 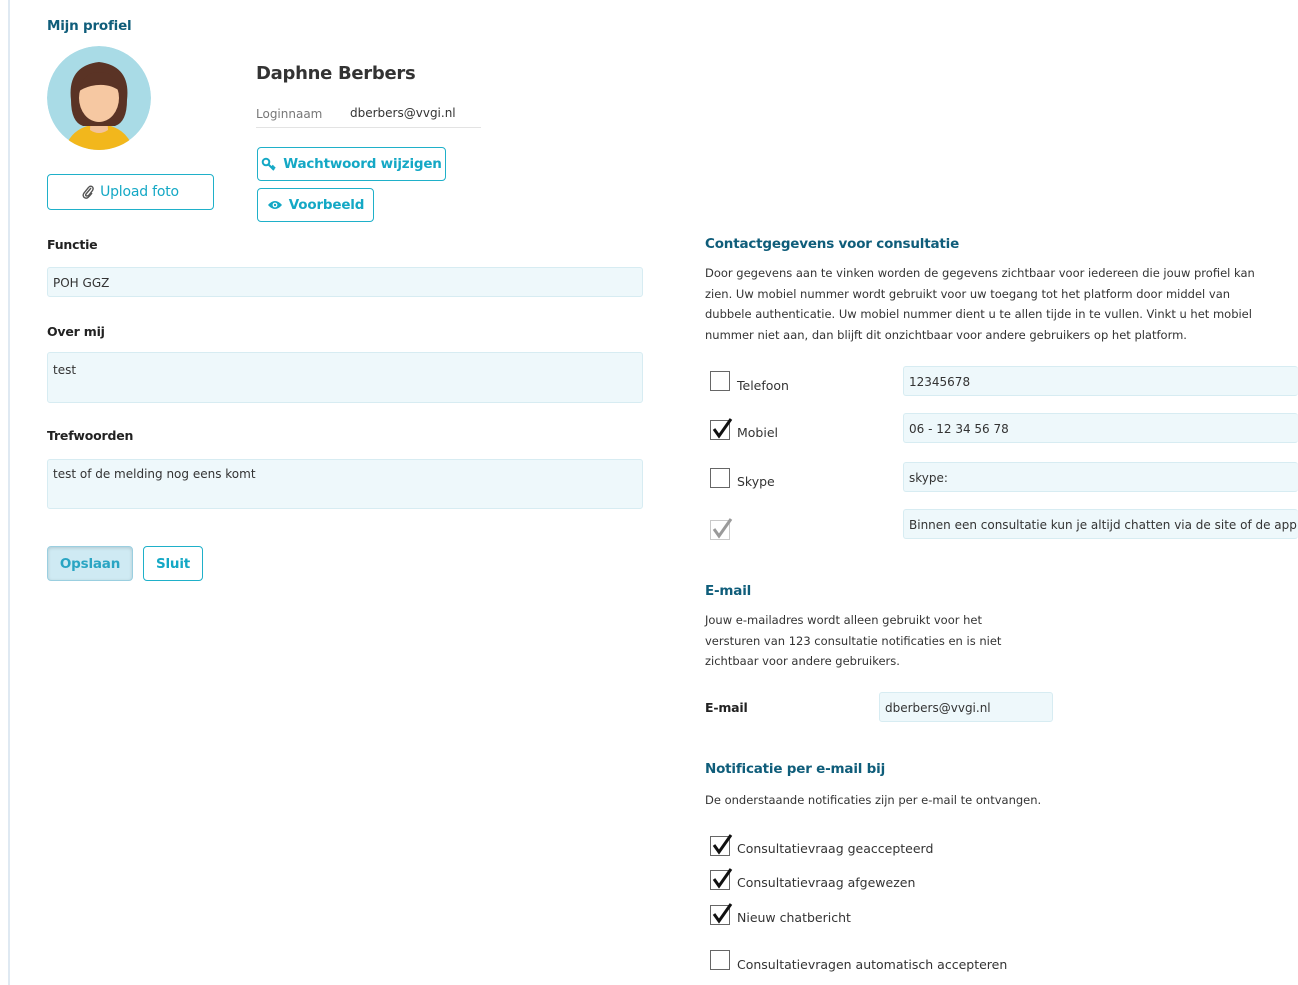 I want to click on skype-label: Skype, so click(x=756, y=481).